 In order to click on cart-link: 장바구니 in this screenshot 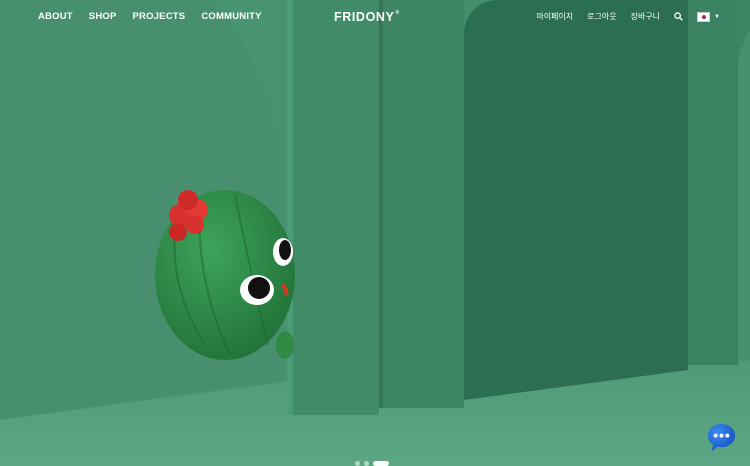, I will do `click(645, 16)`.